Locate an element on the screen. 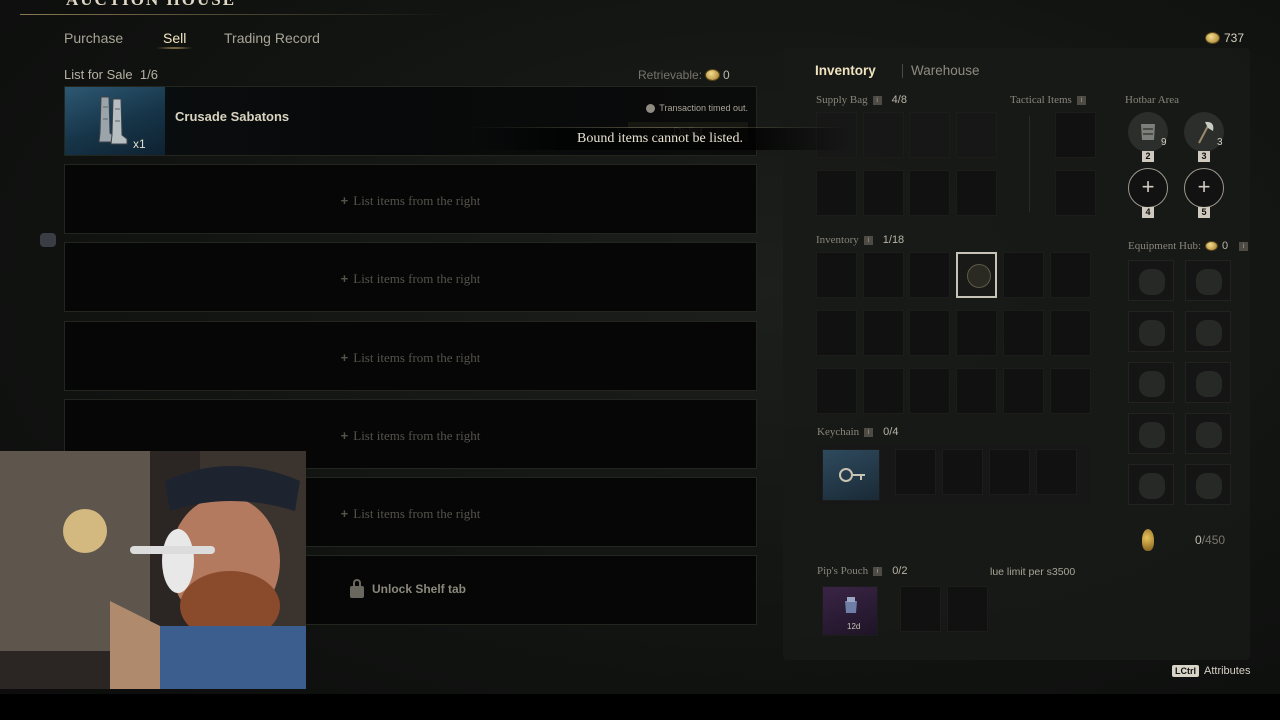 Image resolution: width=1280 pixels, height=720 pixels. equipment-cape-slot is located at coordinates (1151, 484).